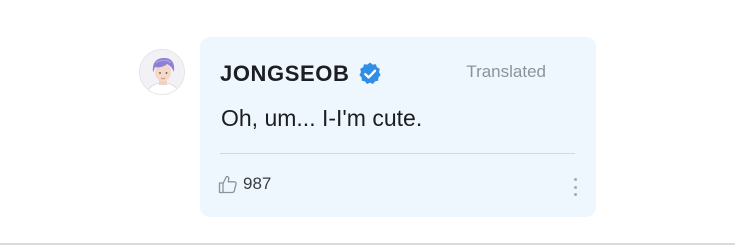  What do you see at coordinates (506, 72) in the screenshot?
I see `translated-label: Translated` at bounding box center [506, 72].